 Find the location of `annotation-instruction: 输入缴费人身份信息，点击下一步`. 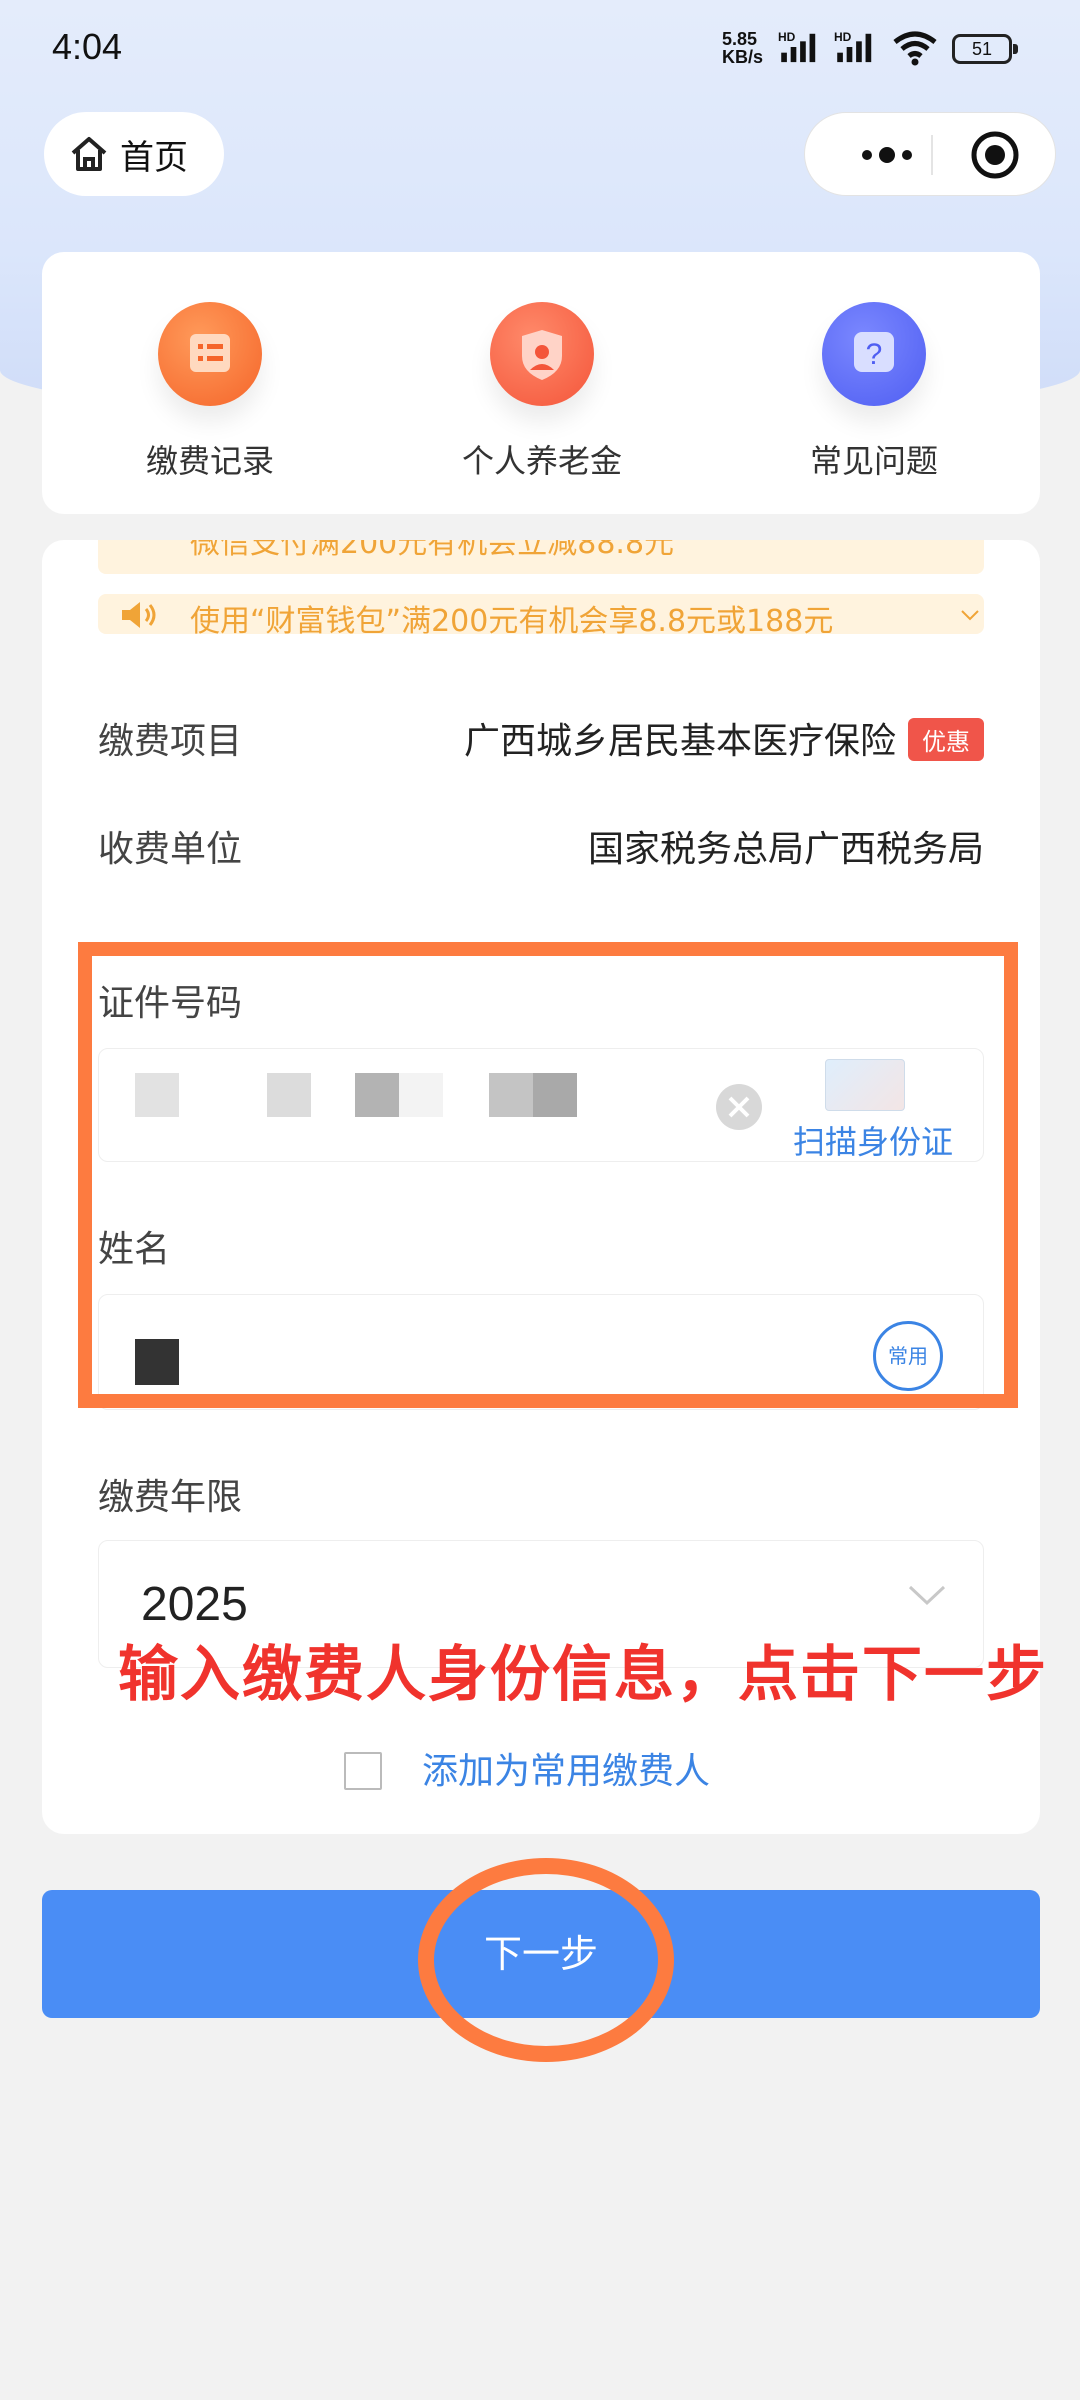

annotation-instruction: 输入缴费人身份信息，点击下一步 is located at coordinates (583, 1675).